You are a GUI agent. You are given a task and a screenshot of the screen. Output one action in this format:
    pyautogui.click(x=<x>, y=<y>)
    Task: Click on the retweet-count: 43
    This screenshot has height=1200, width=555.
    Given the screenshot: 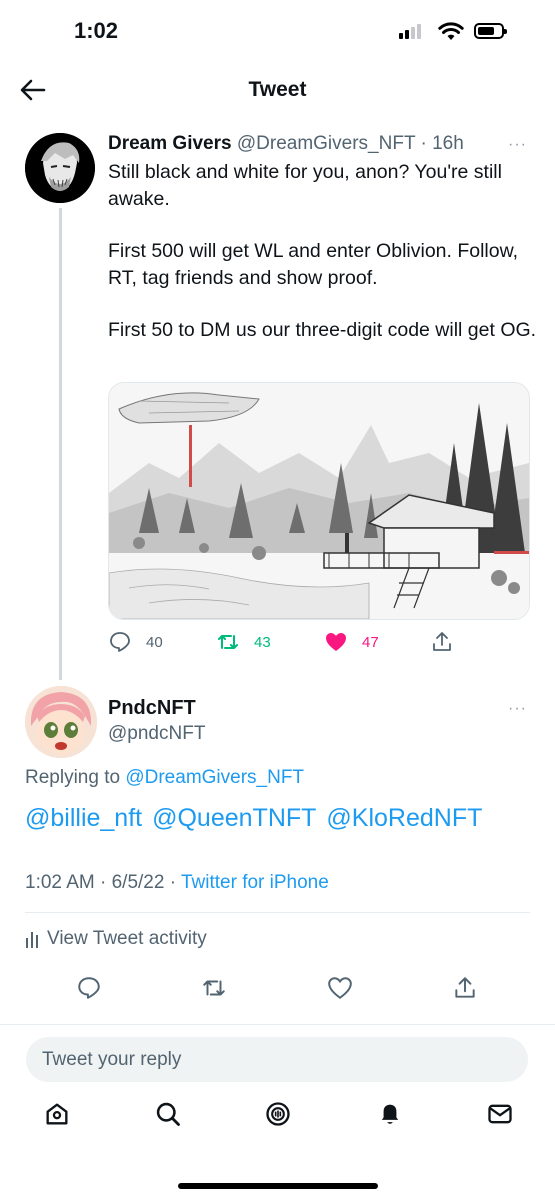 What is the action you would take?
    pyautogui.click(x=262, y=642)
    